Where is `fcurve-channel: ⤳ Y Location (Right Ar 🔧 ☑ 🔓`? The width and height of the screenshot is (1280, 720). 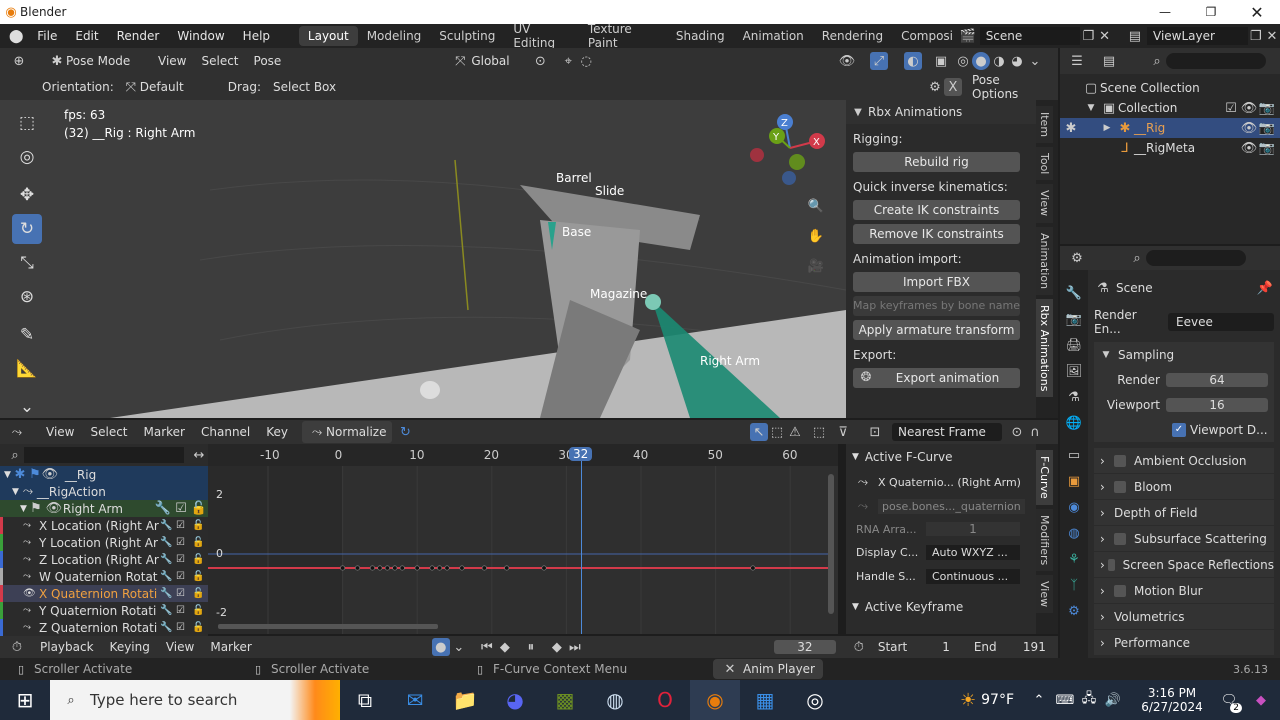
fcurve-channel: ⤳ Y Location (Right Ar 🔧 ☑ 🔓 is located at coordinates (104, 542).